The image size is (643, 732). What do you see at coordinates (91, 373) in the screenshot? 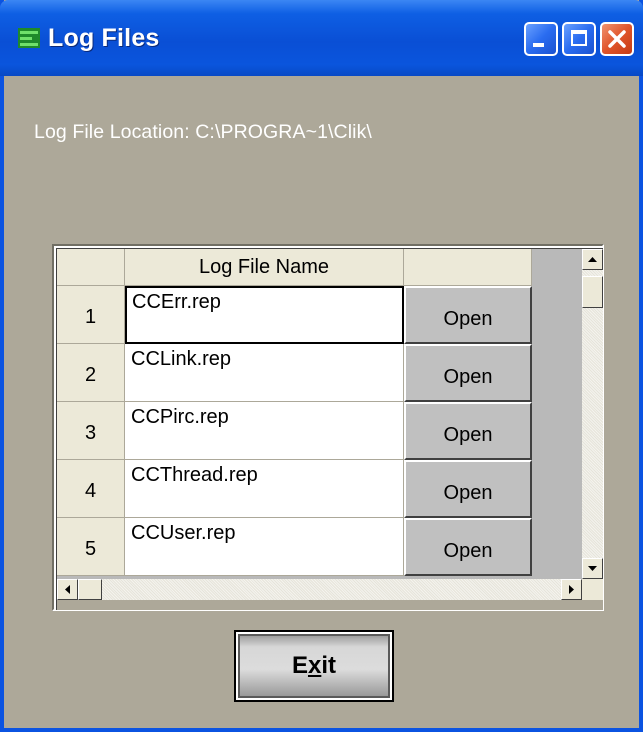
I see `row-header: 2` at bounding box center [91, 373].